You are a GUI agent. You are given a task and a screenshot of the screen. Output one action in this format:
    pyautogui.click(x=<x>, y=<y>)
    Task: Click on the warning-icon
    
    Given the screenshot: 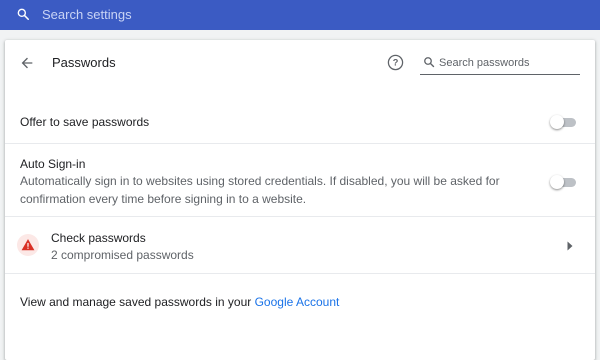 What is the action you would take?
    pyautogui.click(x=28, y=245)
    